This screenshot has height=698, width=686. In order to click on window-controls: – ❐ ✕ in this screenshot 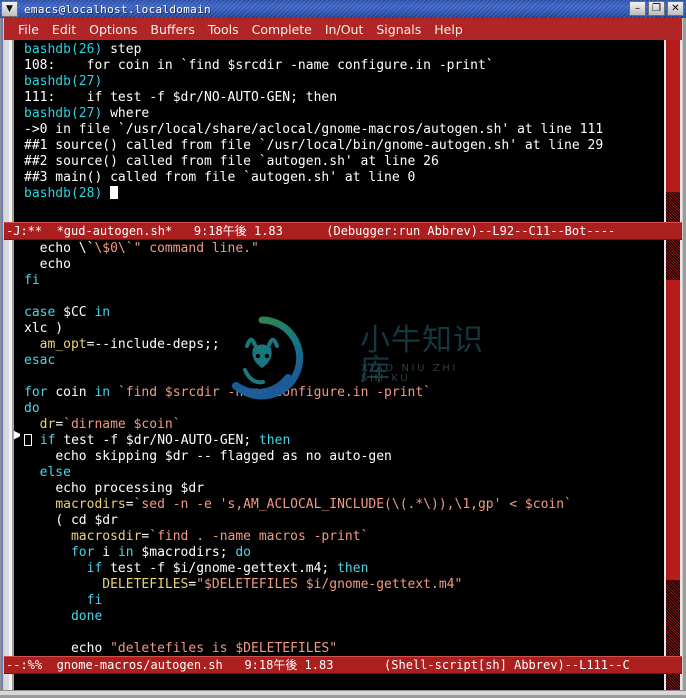, I will do `click(656, 8)`.